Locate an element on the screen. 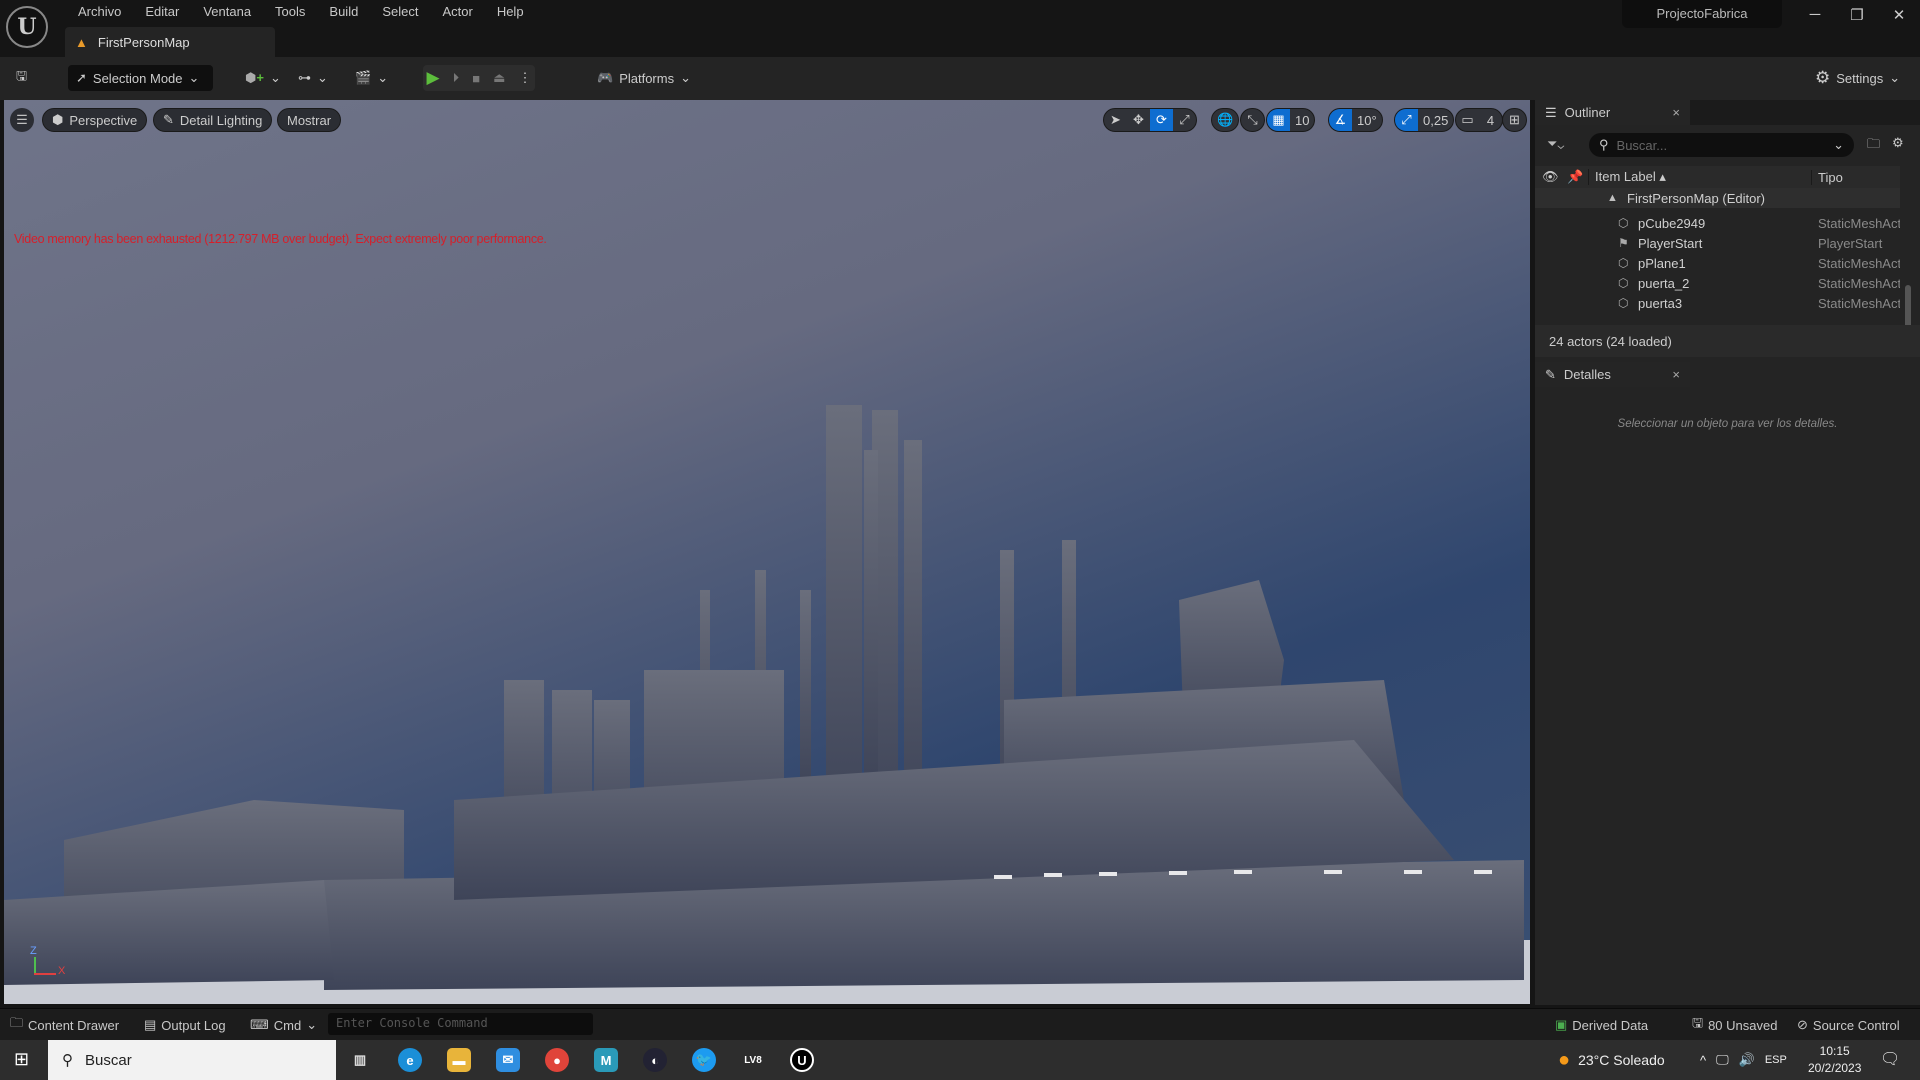  content-drawer-icon: 🗀 is located at coordinates (17, 1022).